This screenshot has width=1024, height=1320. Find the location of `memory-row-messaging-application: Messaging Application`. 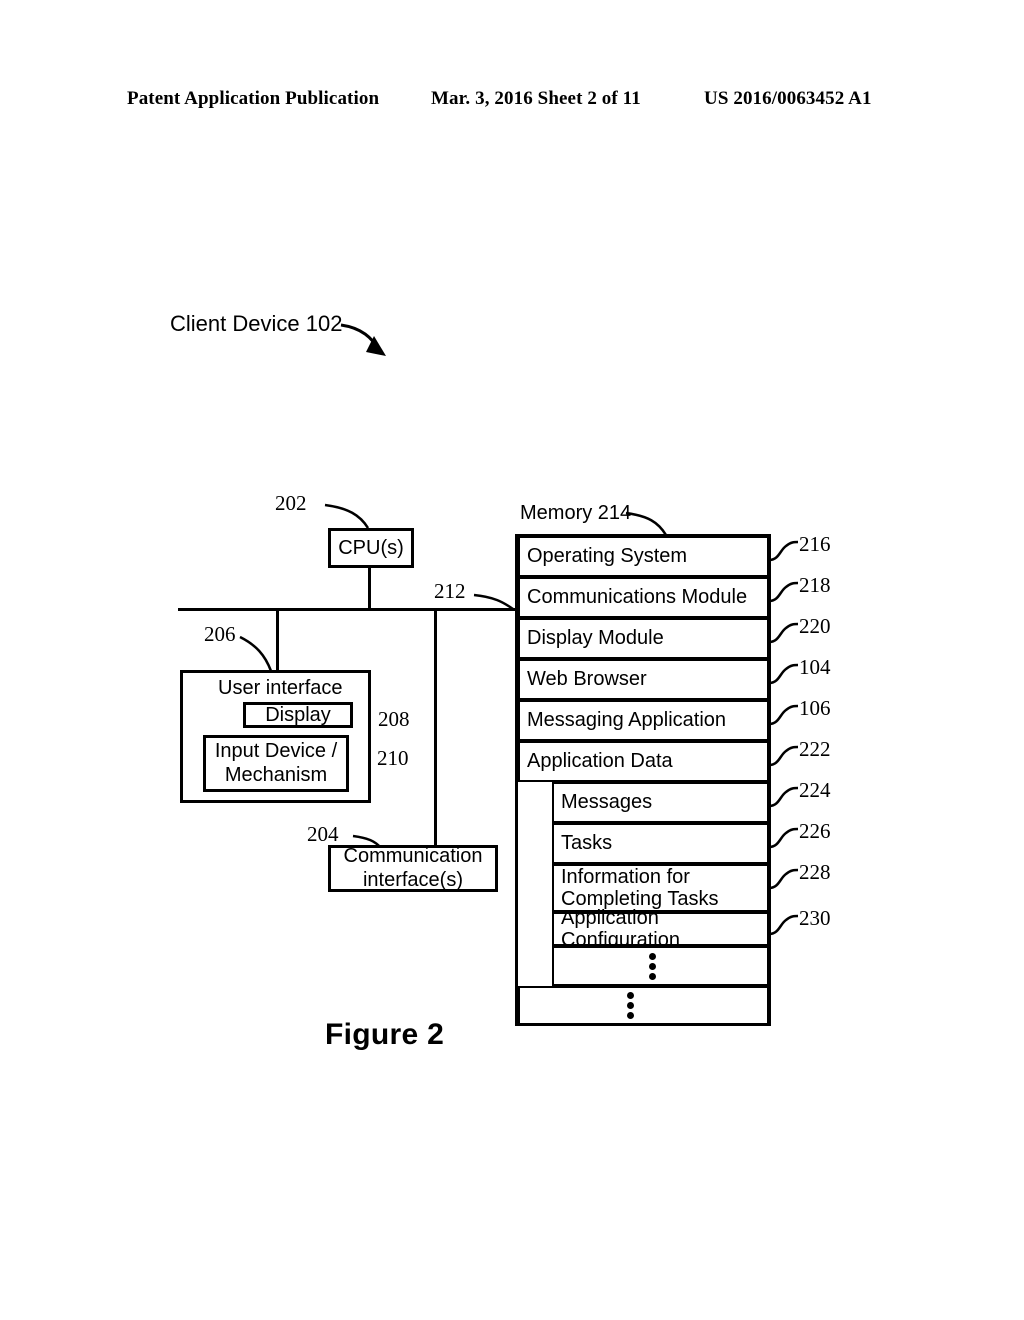

memory-row-messaging-application: Messaging Application is located at coordinates (643, 720).